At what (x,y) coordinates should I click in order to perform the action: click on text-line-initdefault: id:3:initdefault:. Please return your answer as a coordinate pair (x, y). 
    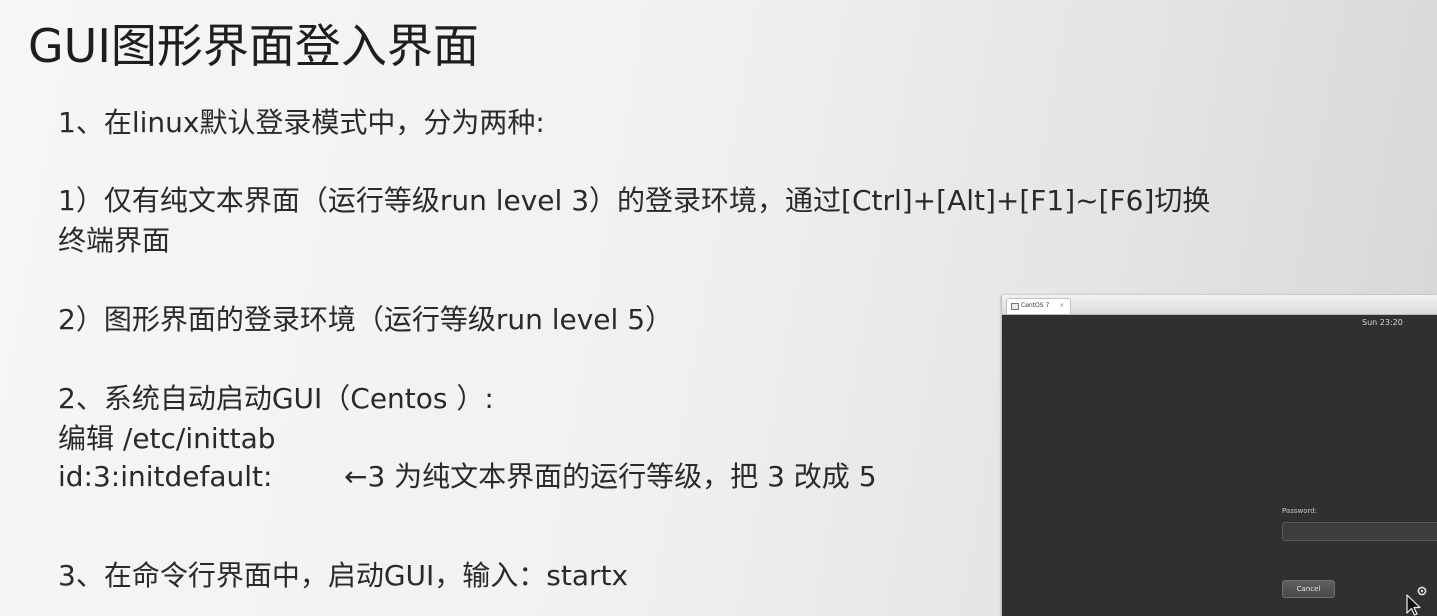
    Looking at the image, I should click on (165, 476).